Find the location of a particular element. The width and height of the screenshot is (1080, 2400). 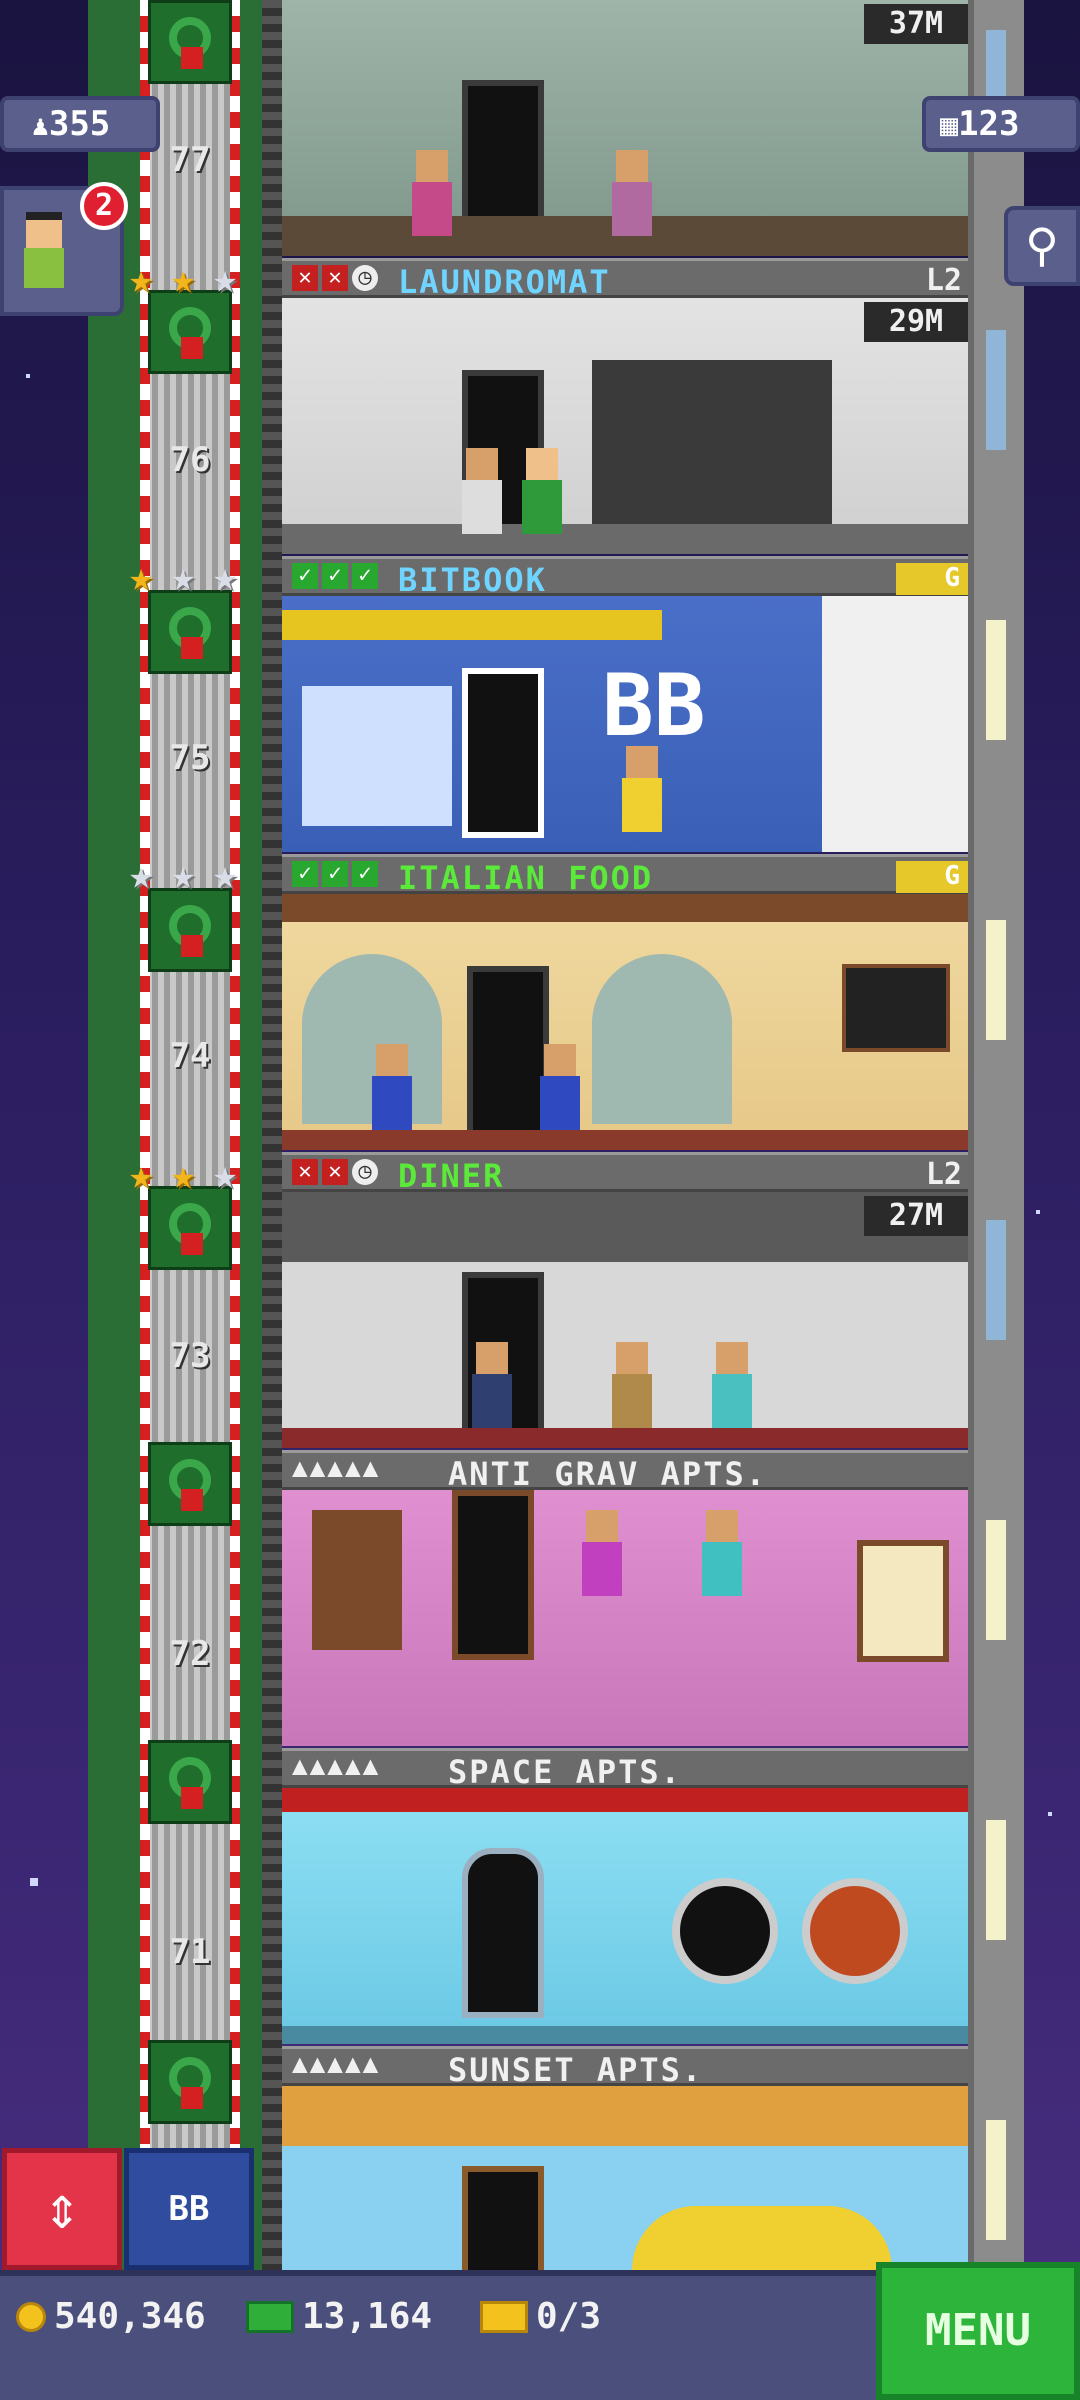

bitbook-room: BB is located at coordinates (625, 724).